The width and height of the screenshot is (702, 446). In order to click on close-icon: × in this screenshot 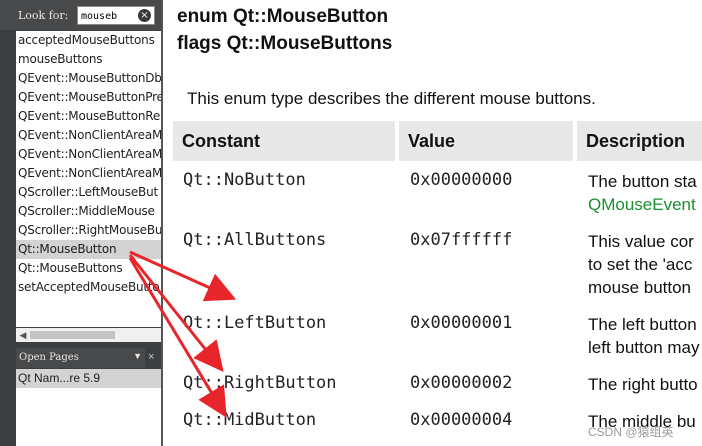, I will do `click(151, 357)`.